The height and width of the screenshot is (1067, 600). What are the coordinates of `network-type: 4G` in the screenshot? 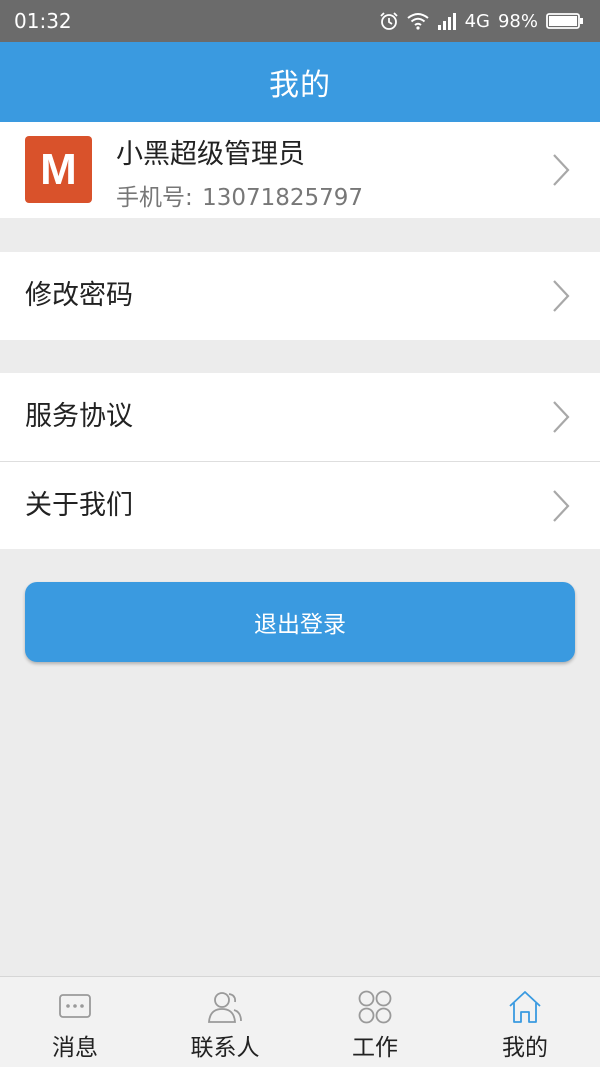 It's located at (477, 21).